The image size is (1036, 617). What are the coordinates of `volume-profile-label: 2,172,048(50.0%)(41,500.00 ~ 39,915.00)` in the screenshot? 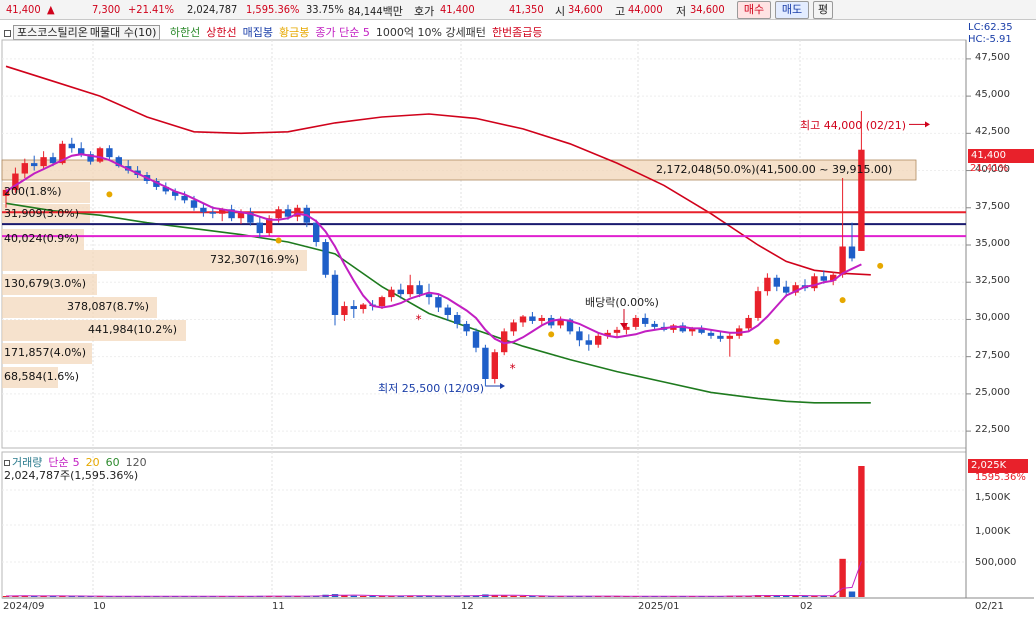 It's located at (774, 169).